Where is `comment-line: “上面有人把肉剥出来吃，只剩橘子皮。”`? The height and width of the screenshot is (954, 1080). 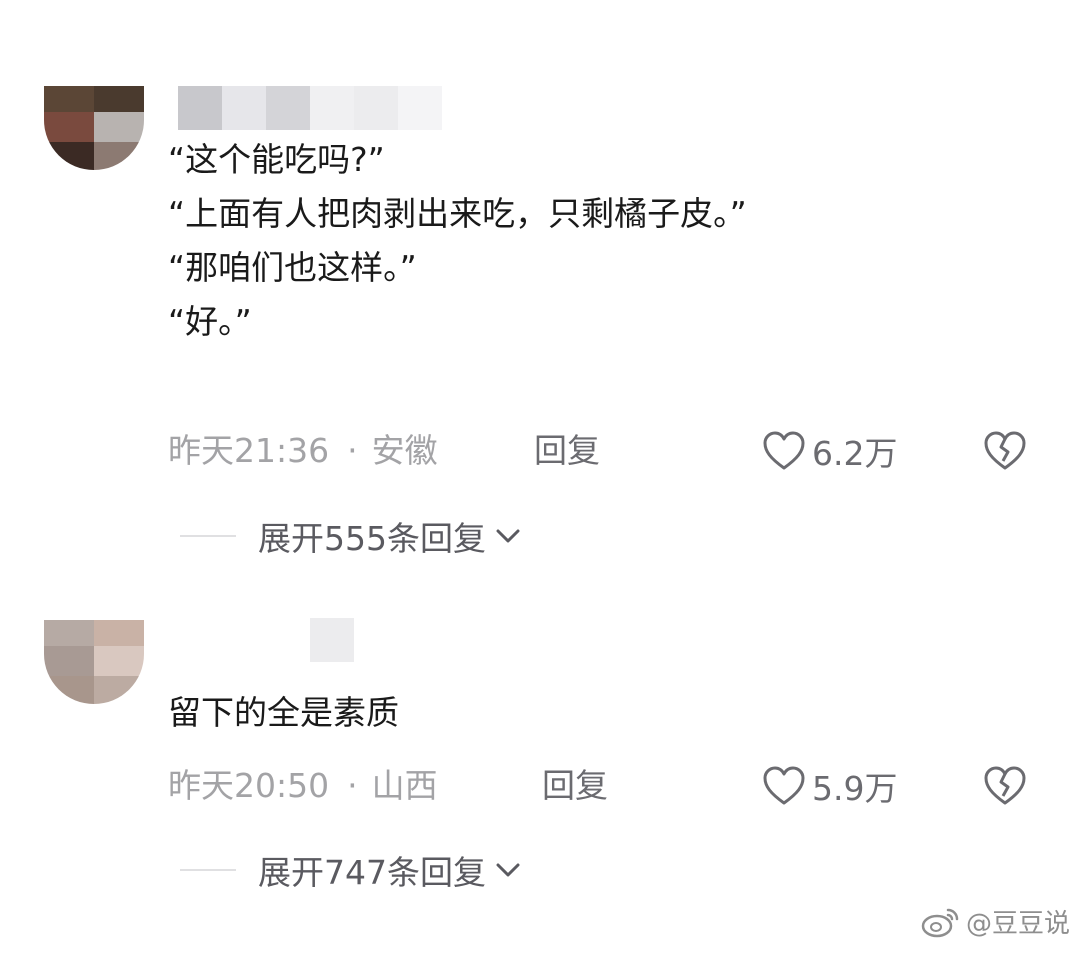 comment-line: “上面有人把肉剥出来吃，只剩橘子皮。” is located at coordinates (457, 213).